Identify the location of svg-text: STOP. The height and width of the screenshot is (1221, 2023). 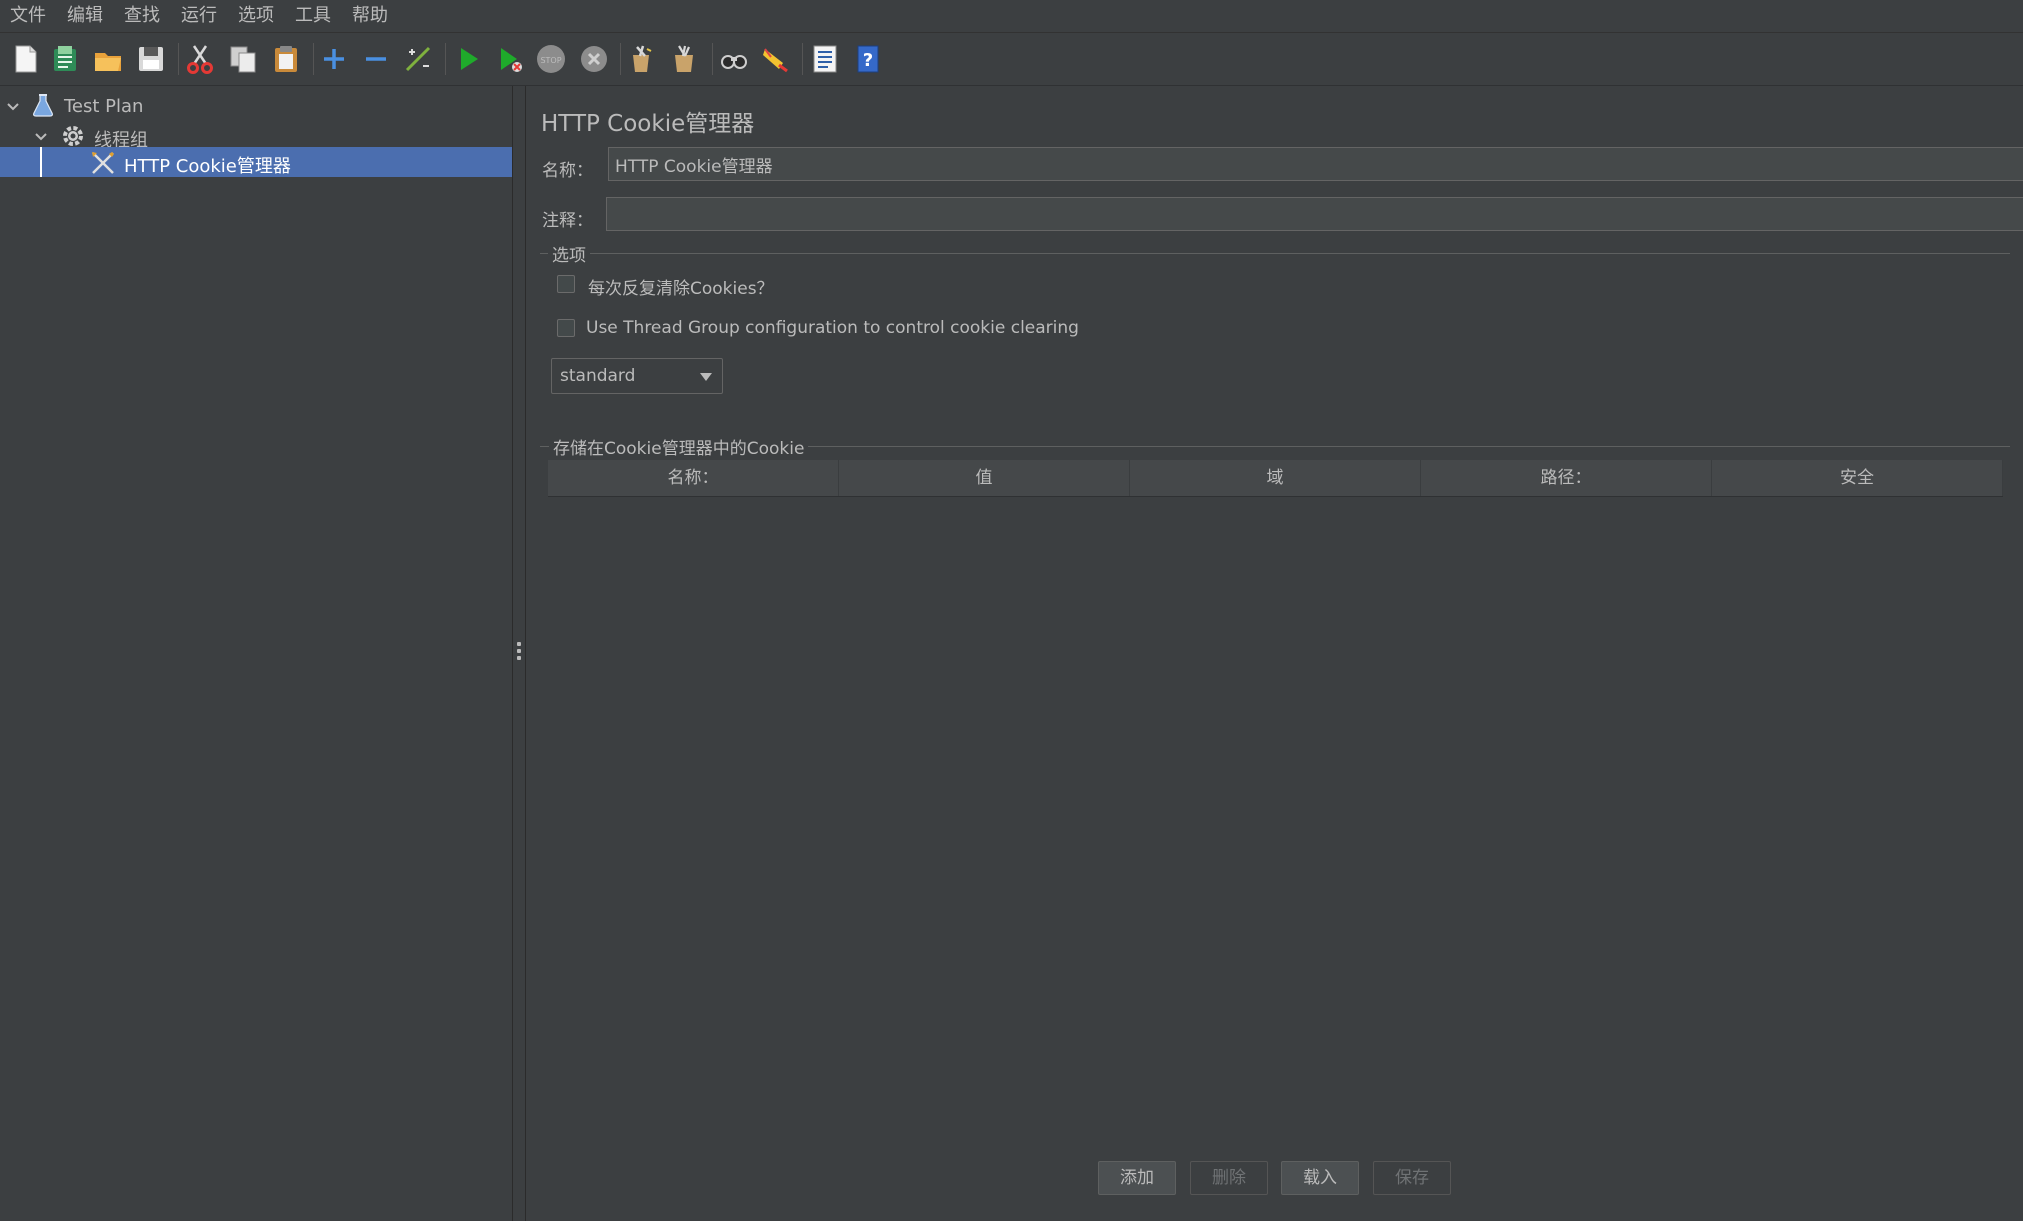
(550, 60).